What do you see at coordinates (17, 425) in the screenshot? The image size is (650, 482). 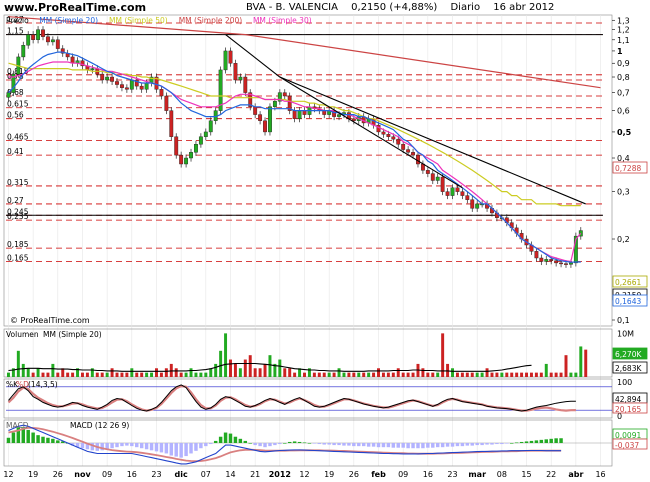 I see `macd-legend-item: MACD` at bounding box center [17, 425].